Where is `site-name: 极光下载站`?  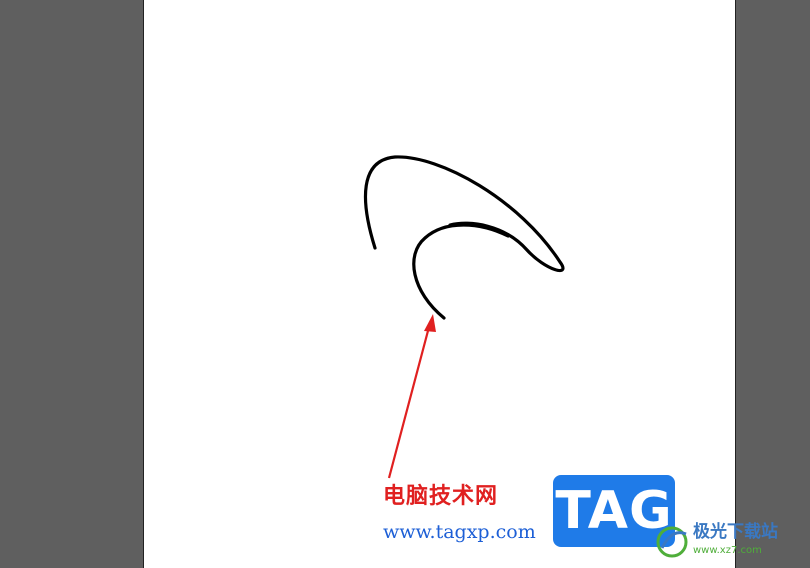
site-name: 极光下载站 is located at coordinates (735, 532).